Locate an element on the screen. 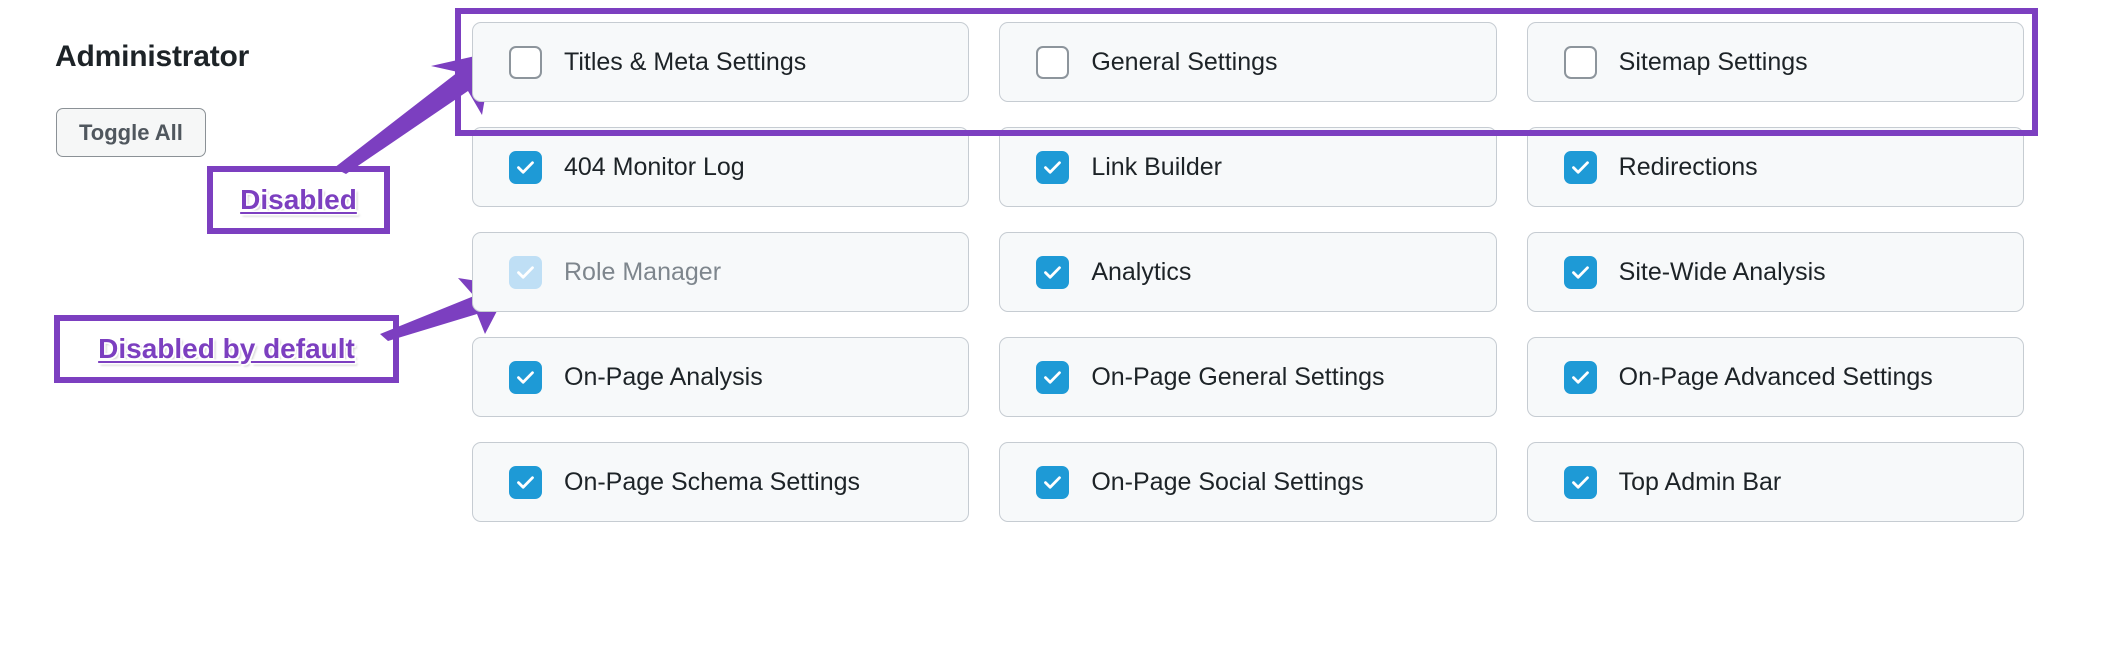  capability-card: Analytics is located at coordinates (1248, 272).